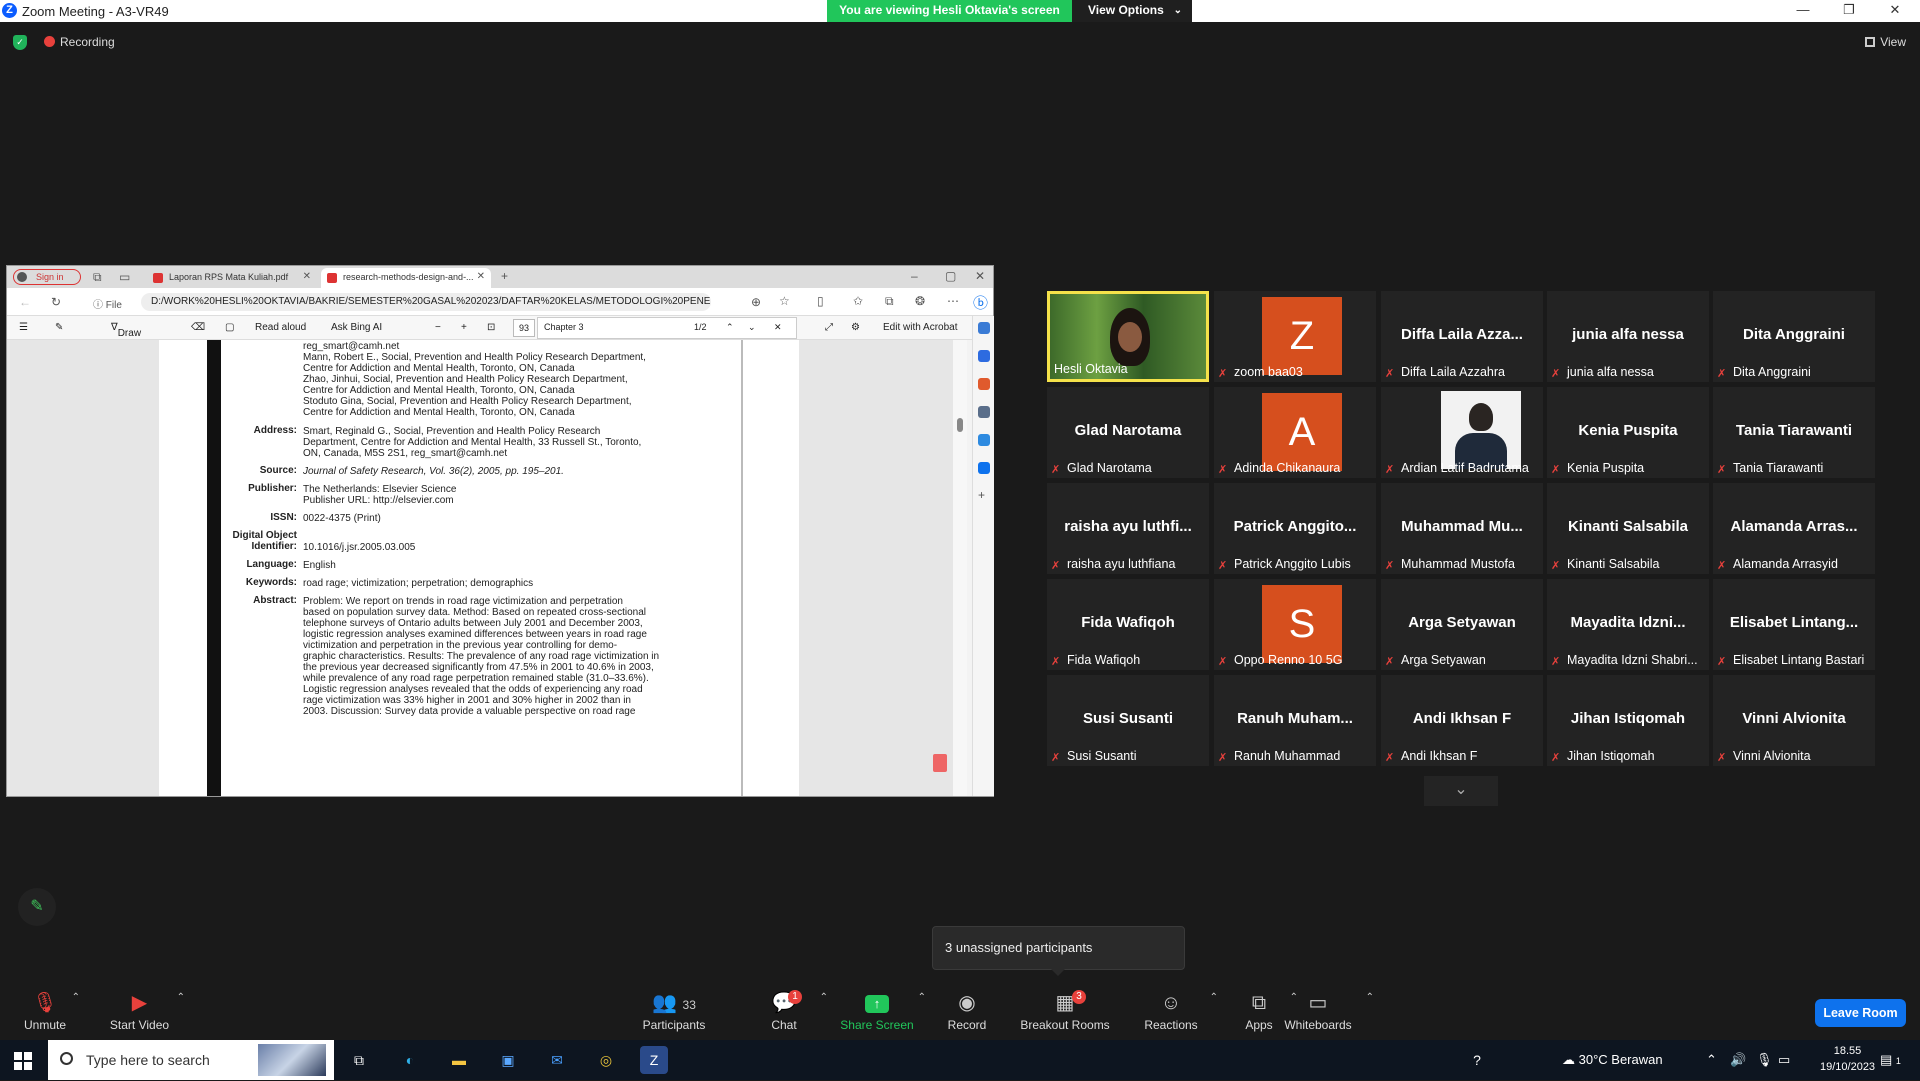  I want to click on taskbar-search-input: Type here to search, so click(191, 1060).